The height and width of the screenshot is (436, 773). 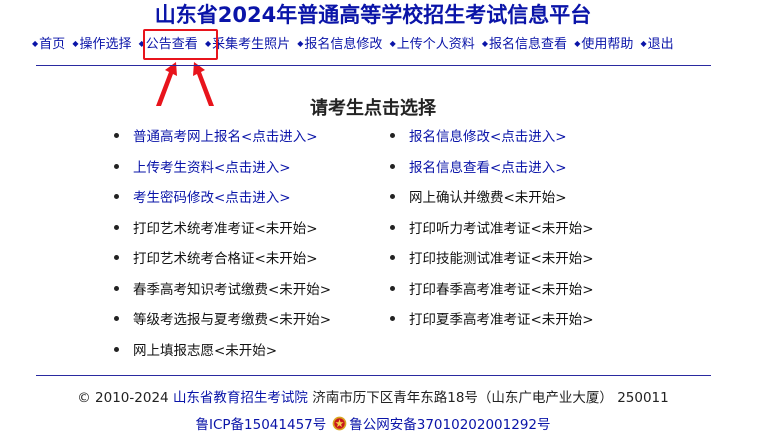 What do you see at coordinates (123, 398) in the screenshot?
I see `copyright-text: © 2010-2024` at bounding box center [123, 398].